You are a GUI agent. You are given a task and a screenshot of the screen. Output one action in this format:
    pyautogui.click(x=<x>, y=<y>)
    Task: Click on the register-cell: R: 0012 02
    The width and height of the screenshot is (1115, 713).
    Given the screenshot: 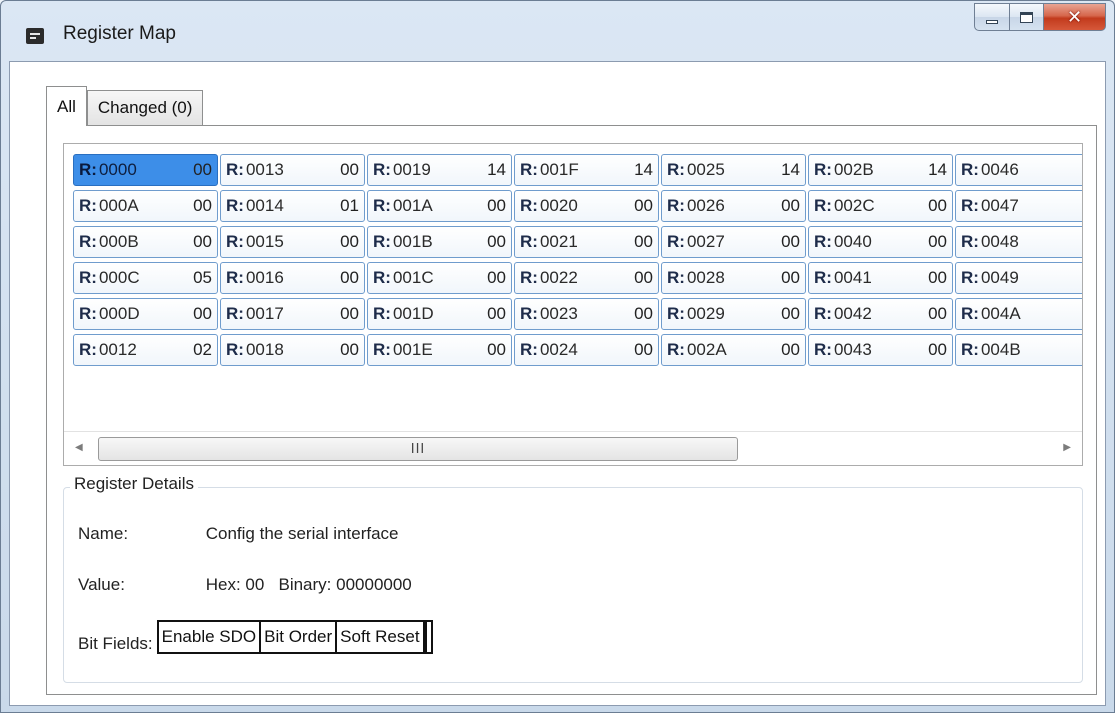 What is the action you would take?
    pyautogui.click(x=145, y=350)
    